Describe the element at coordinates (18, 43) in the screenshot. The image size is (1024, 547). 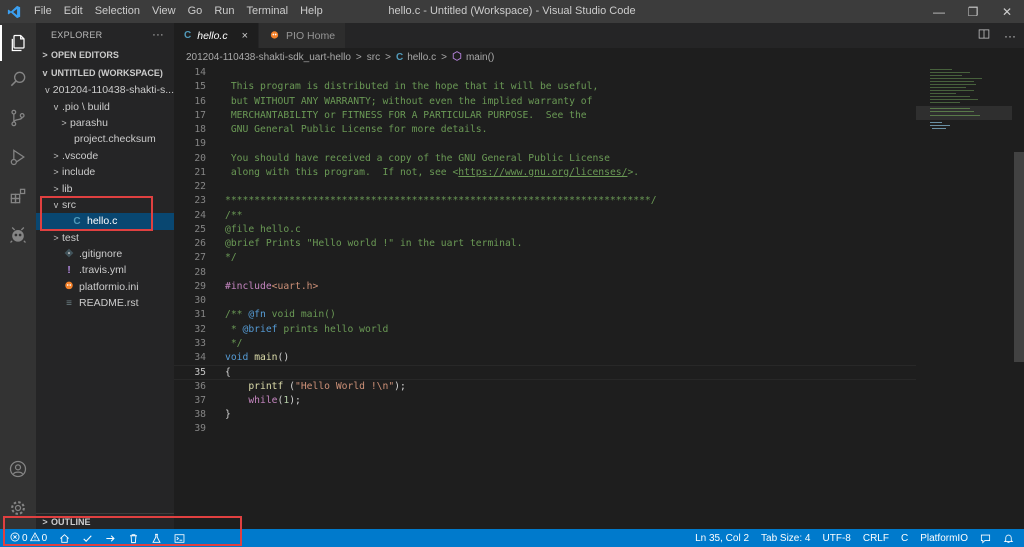
I see `explorer-icon` at that location.